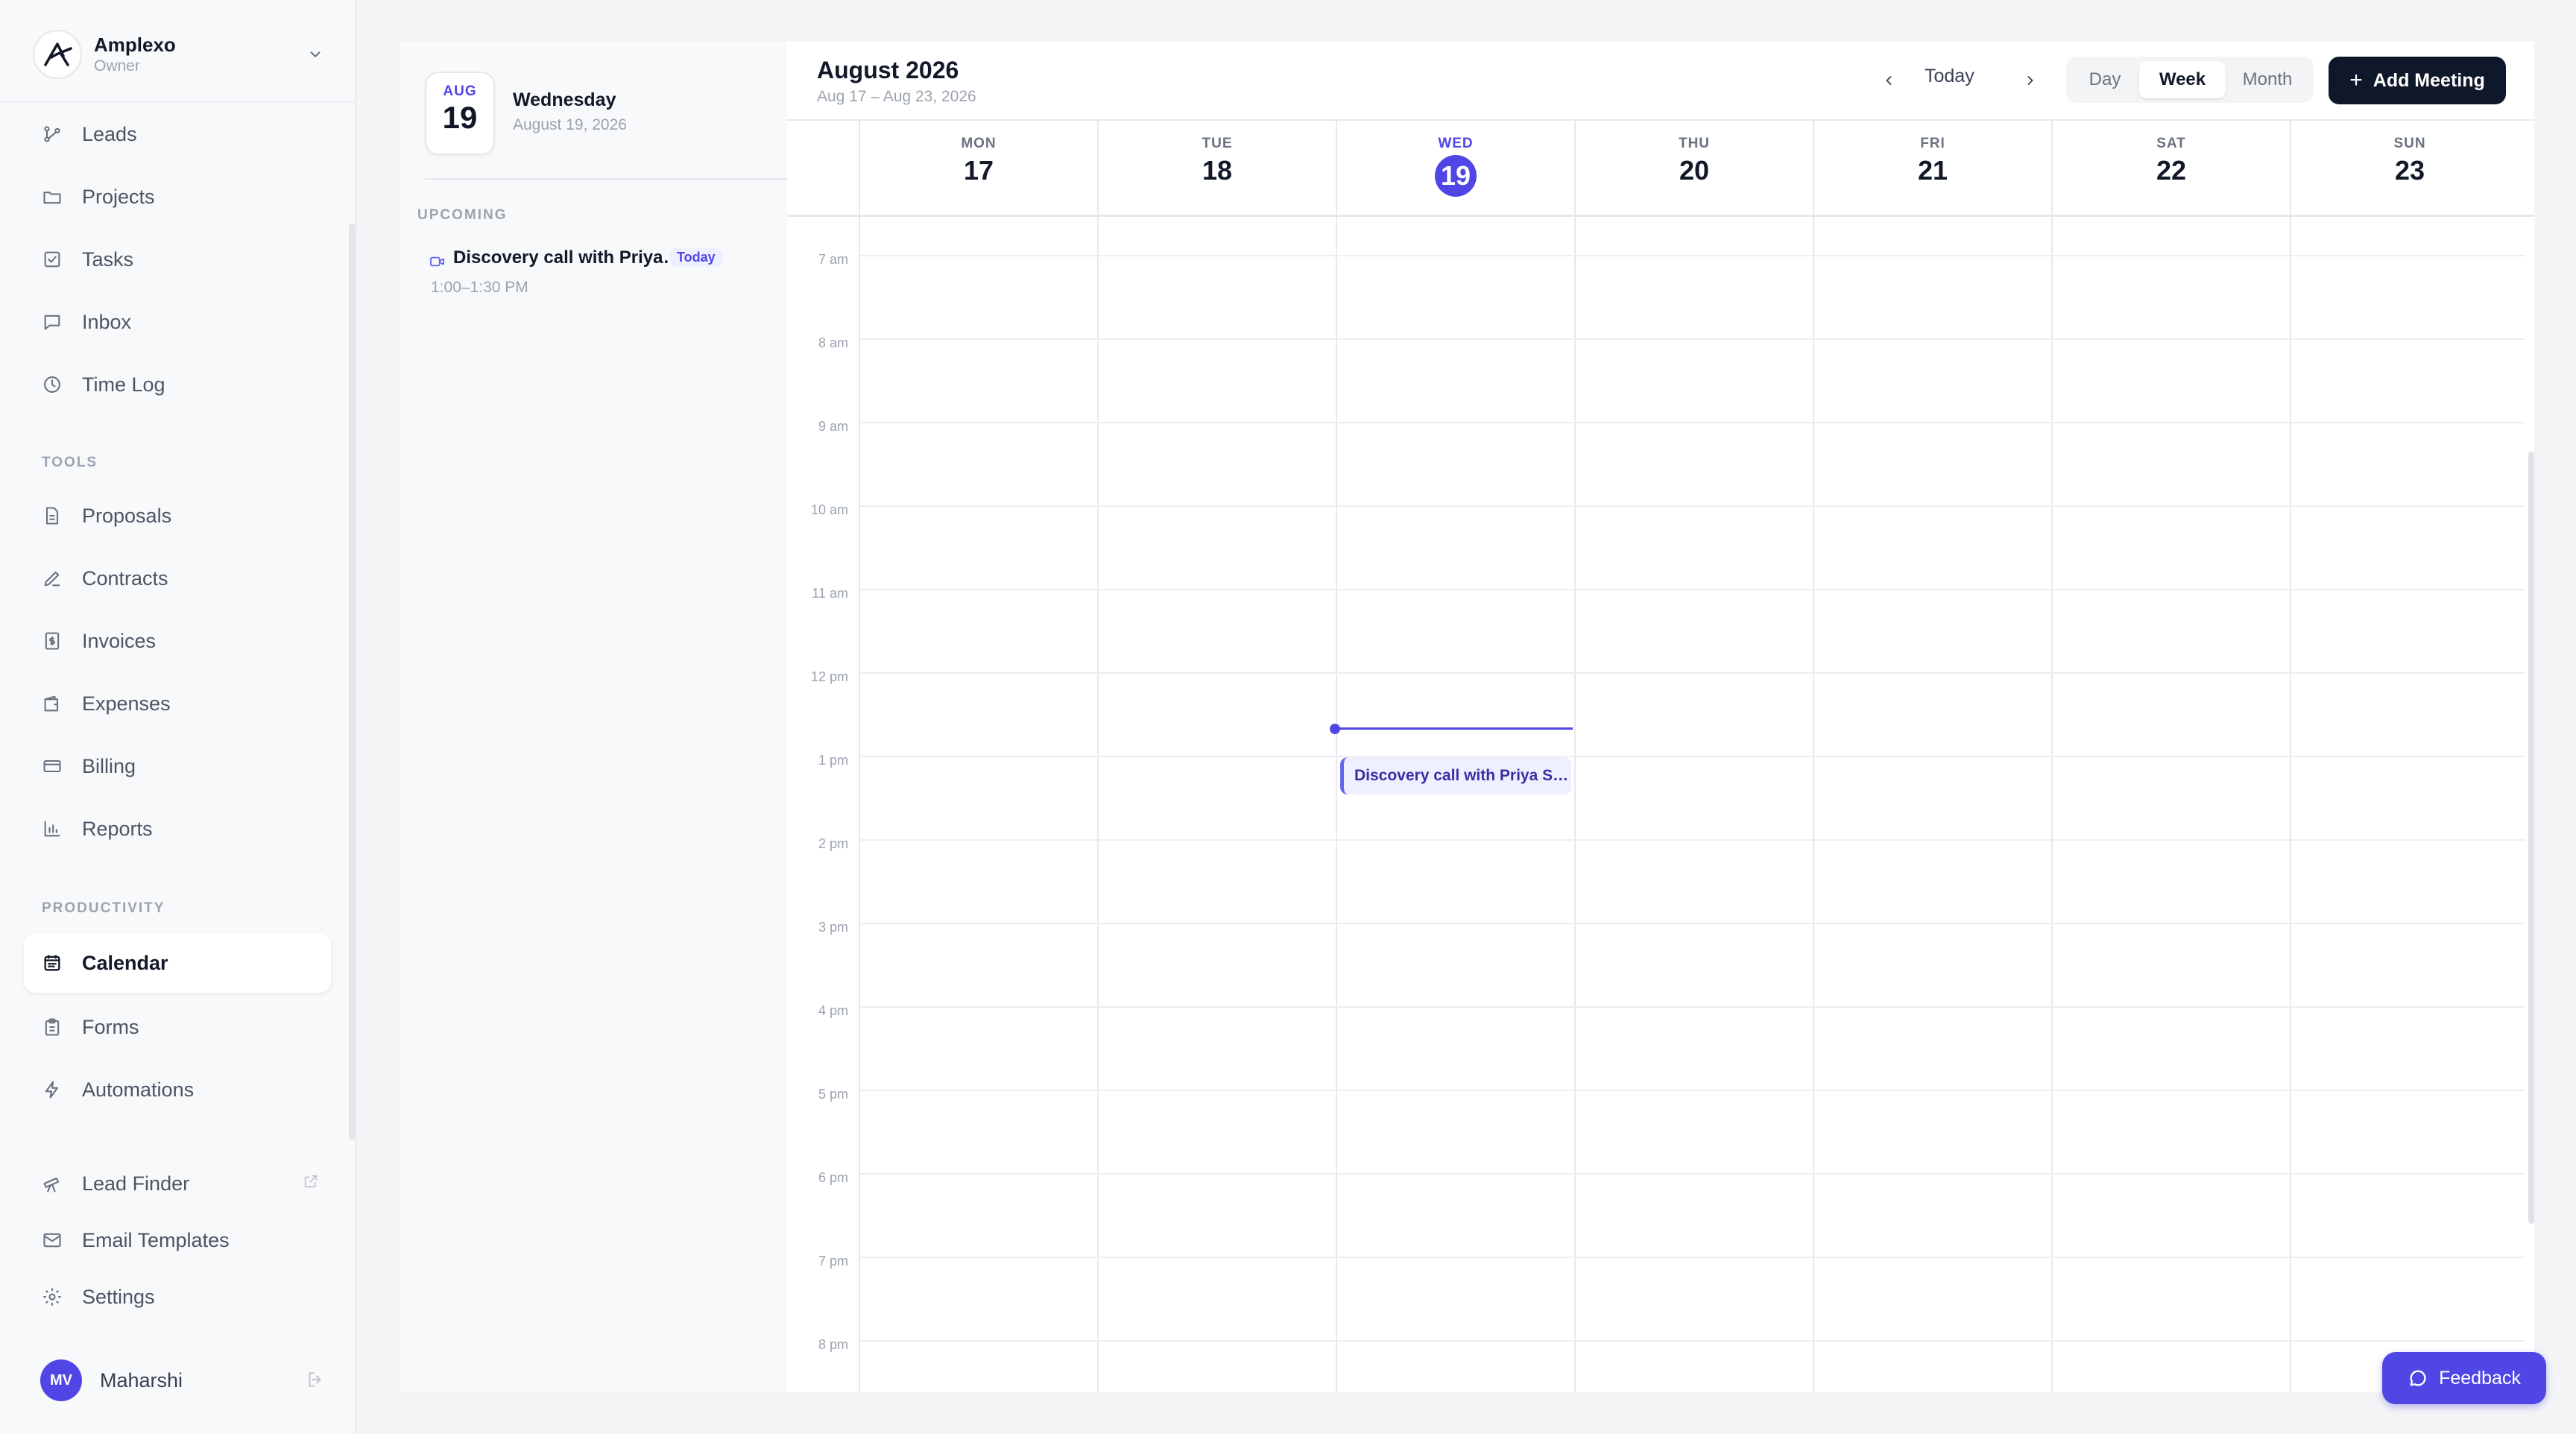 The image size is (2576, 1434). Describe the element at coordinates (1694, 143) in the screenshot. I see `day-name: THU` at that location.